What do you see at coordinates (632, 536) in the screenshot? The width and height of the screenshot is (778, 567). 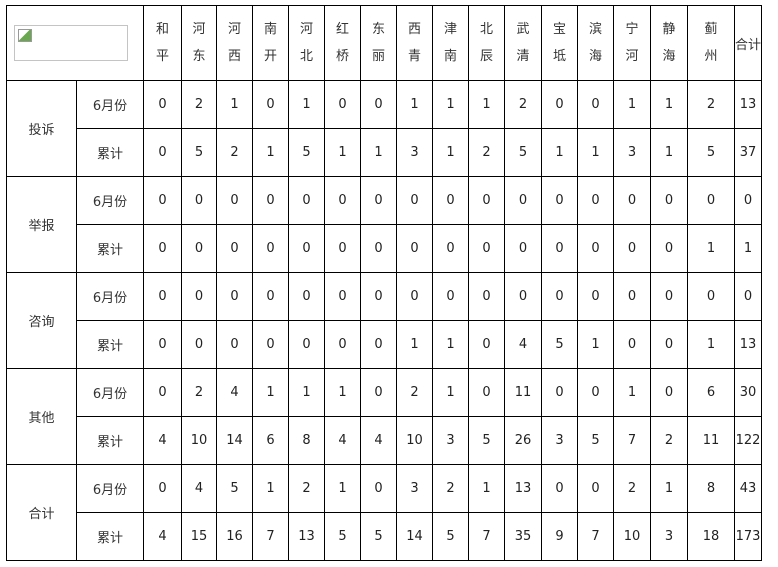 I see `value-cell: 10` at bounding box center [632, 536].